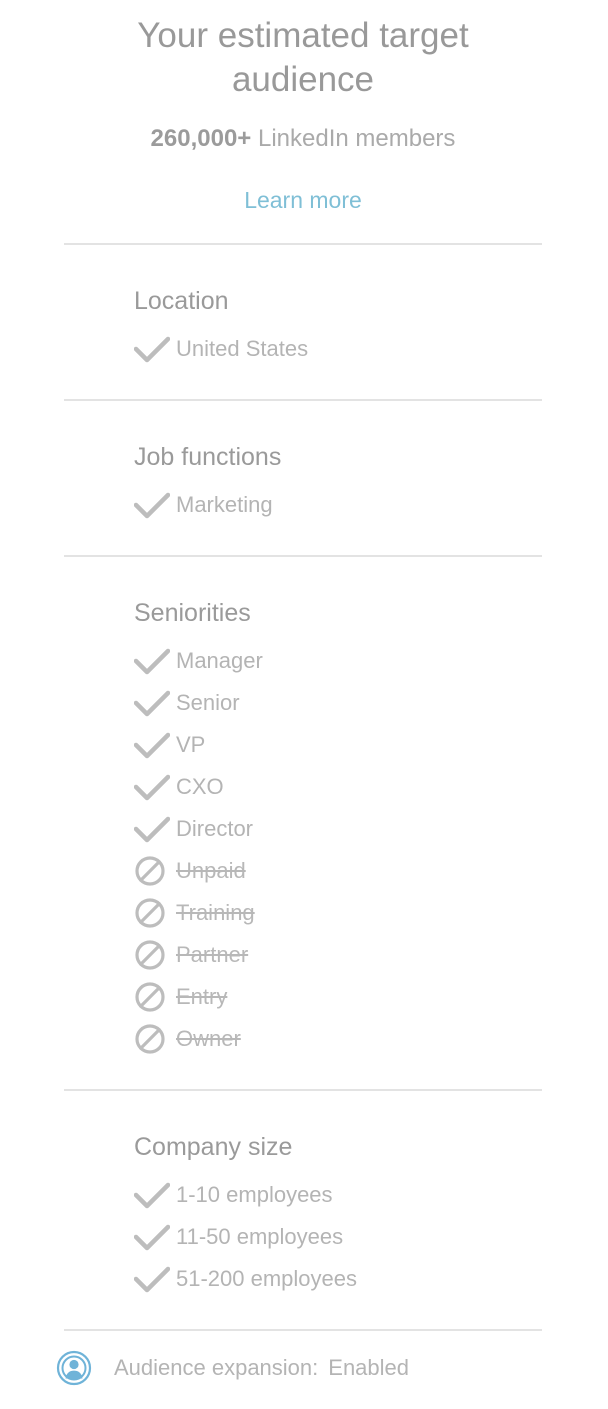 The image size is (608, 1409). Describe the element at coordinates (344, 745) in the screenshot. I see `list-item: VP` at that location.